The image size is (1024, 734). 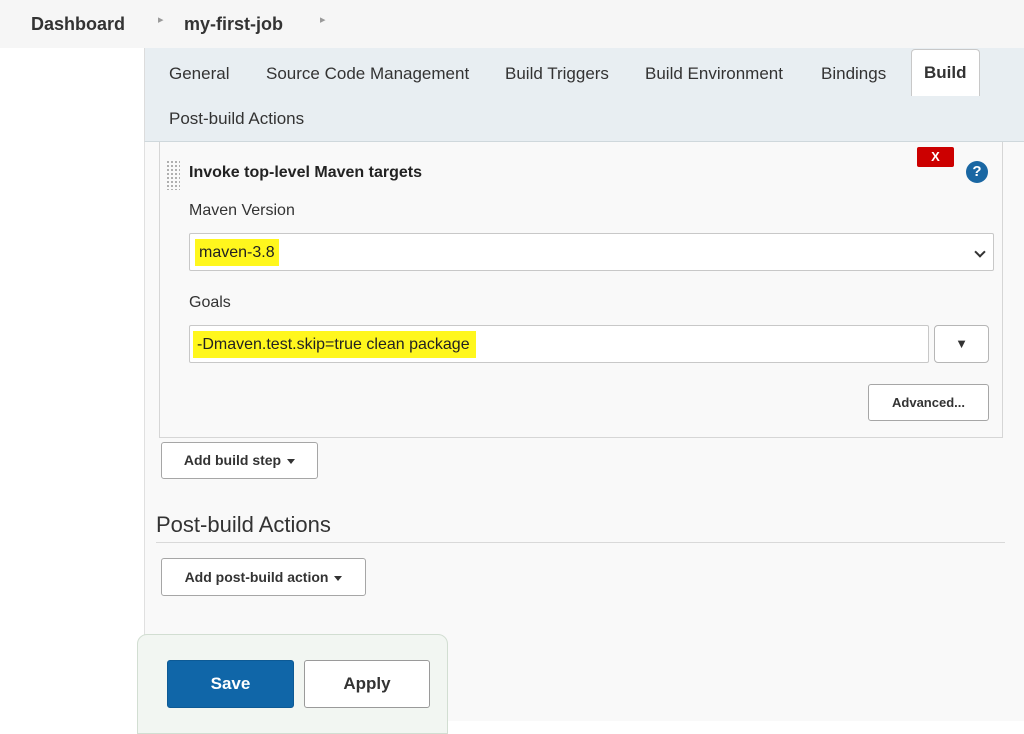 I want to click on breadcrumb-dashboard-link: Dashboard, so click(x=78, y=24).